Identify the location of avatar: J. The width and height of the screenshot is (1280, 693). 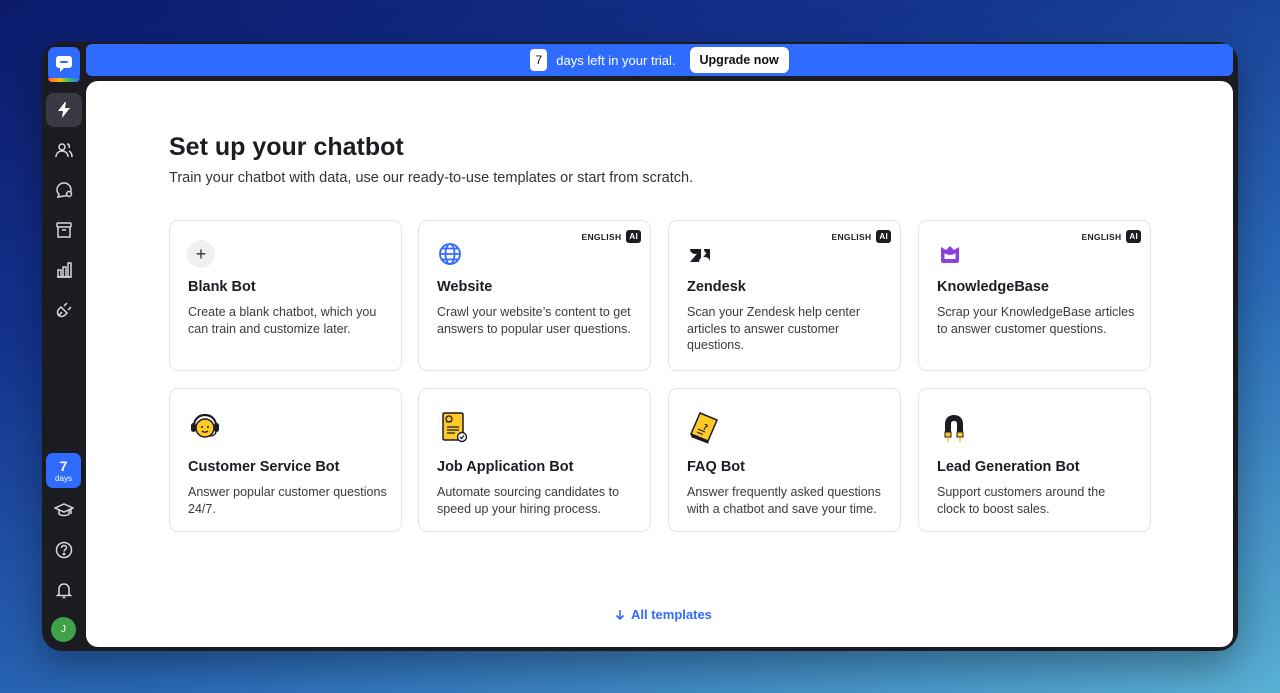
(63, 629).